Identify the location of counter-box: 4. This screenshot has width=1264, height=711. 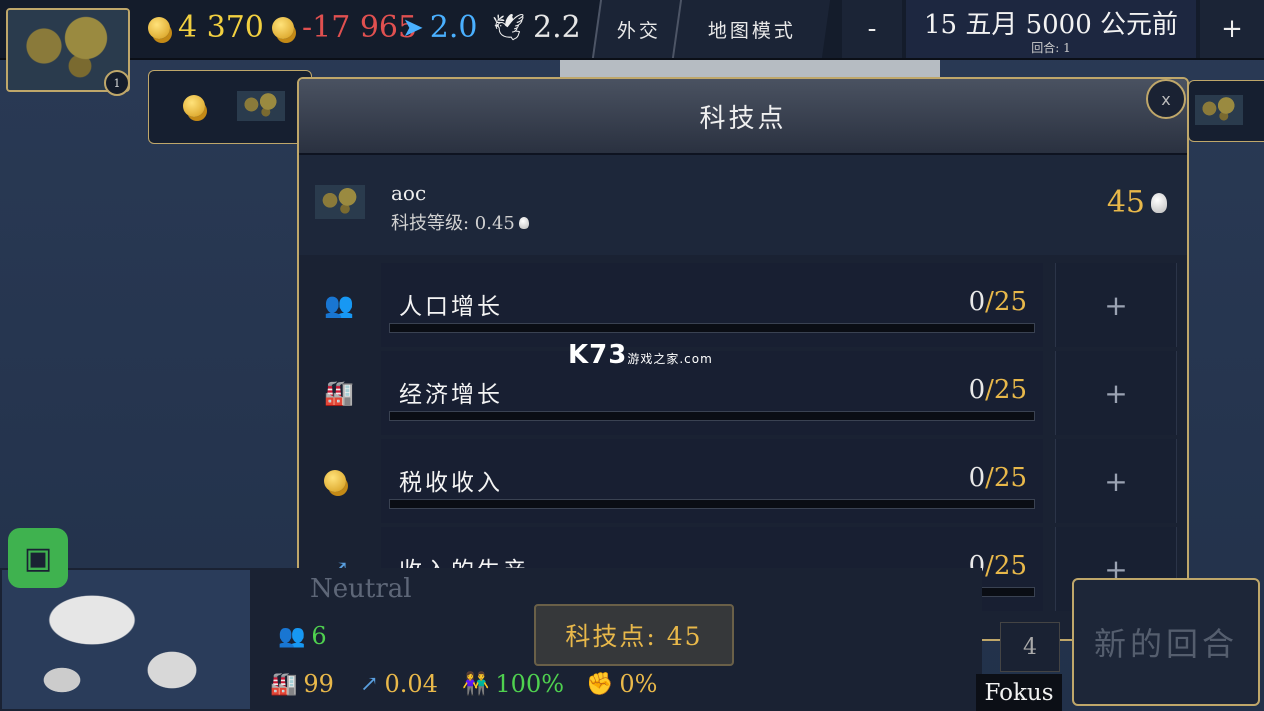
(1030, 647).